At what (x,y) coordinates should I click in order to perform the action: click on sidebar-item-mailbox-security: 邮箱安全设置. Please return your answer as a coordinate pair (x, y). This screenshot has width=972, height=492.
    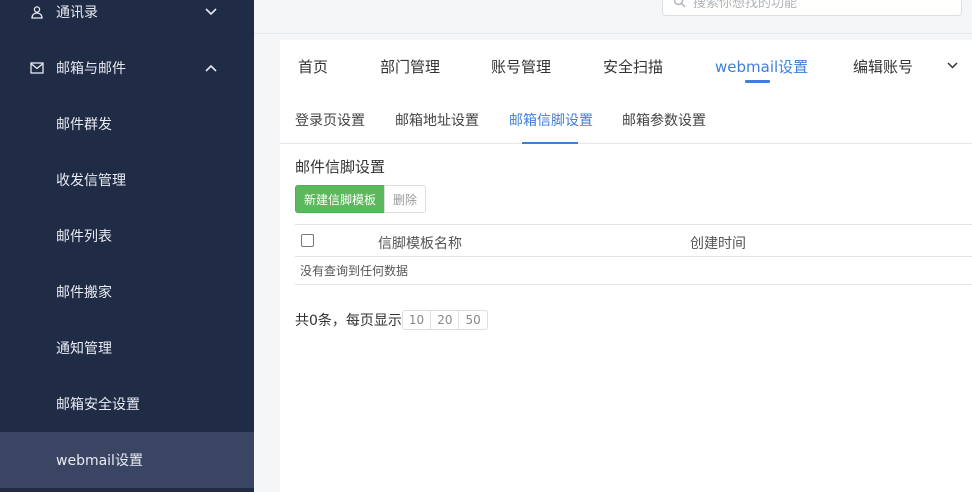
    Looking at the image, I should click on (127, 404).